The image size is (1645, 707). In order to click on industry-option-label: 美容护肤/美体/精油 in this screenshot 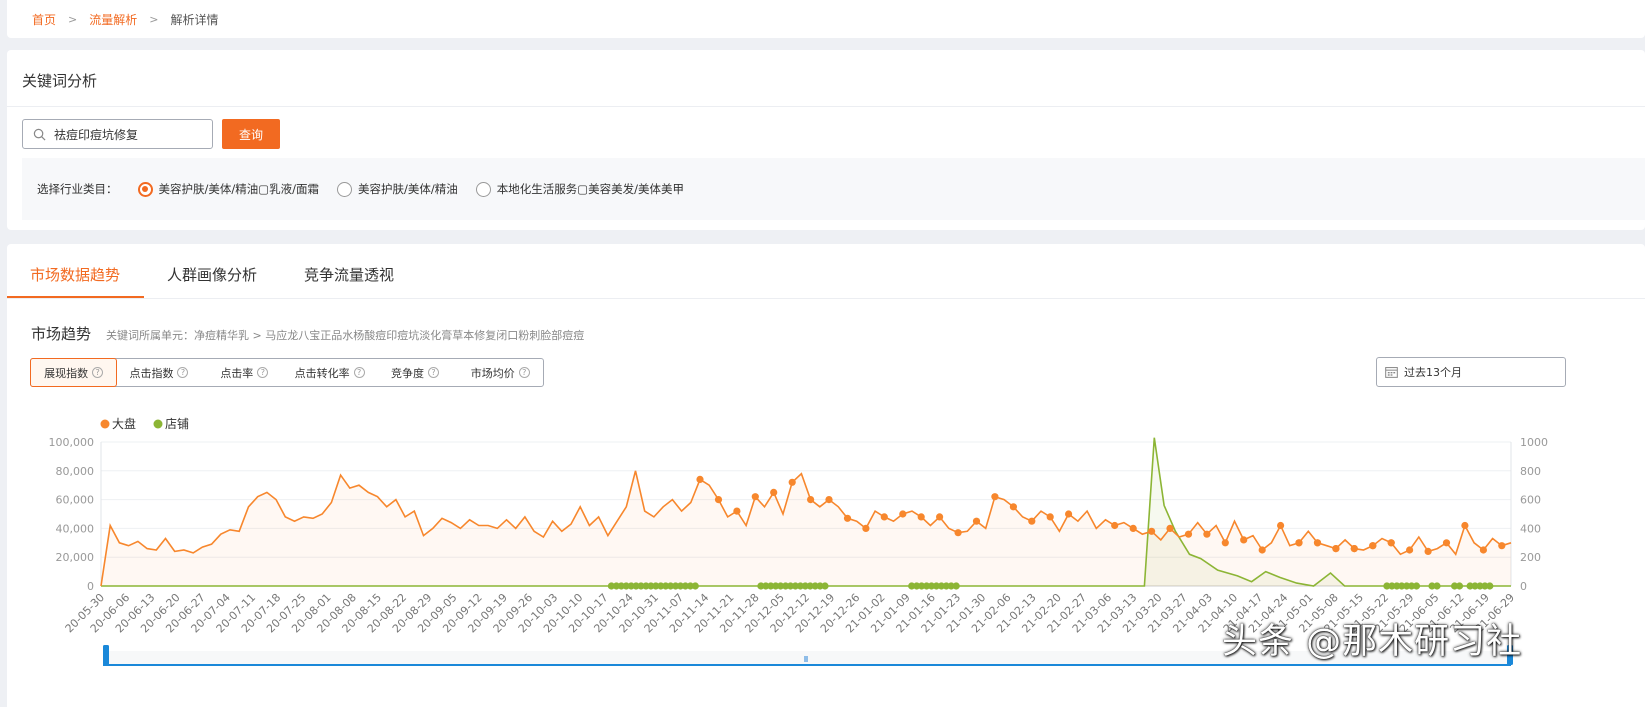, I will do `click(408, 189)`.